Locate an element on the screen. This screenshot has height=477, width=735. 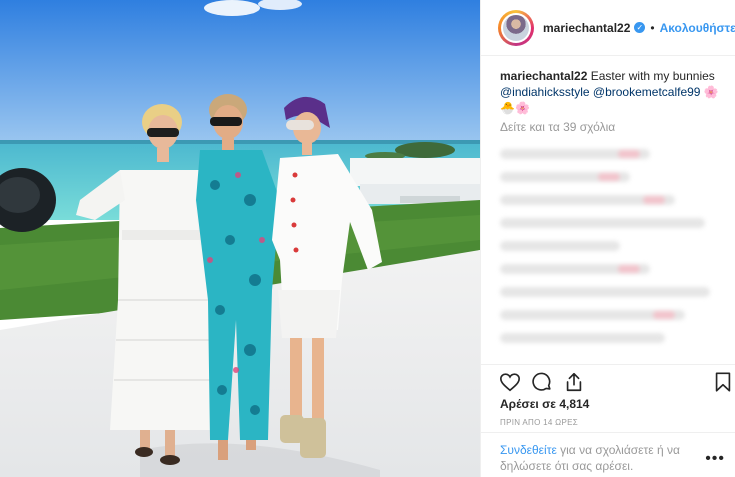
more-options-icon: ••• is located at coordinates (715, 459).